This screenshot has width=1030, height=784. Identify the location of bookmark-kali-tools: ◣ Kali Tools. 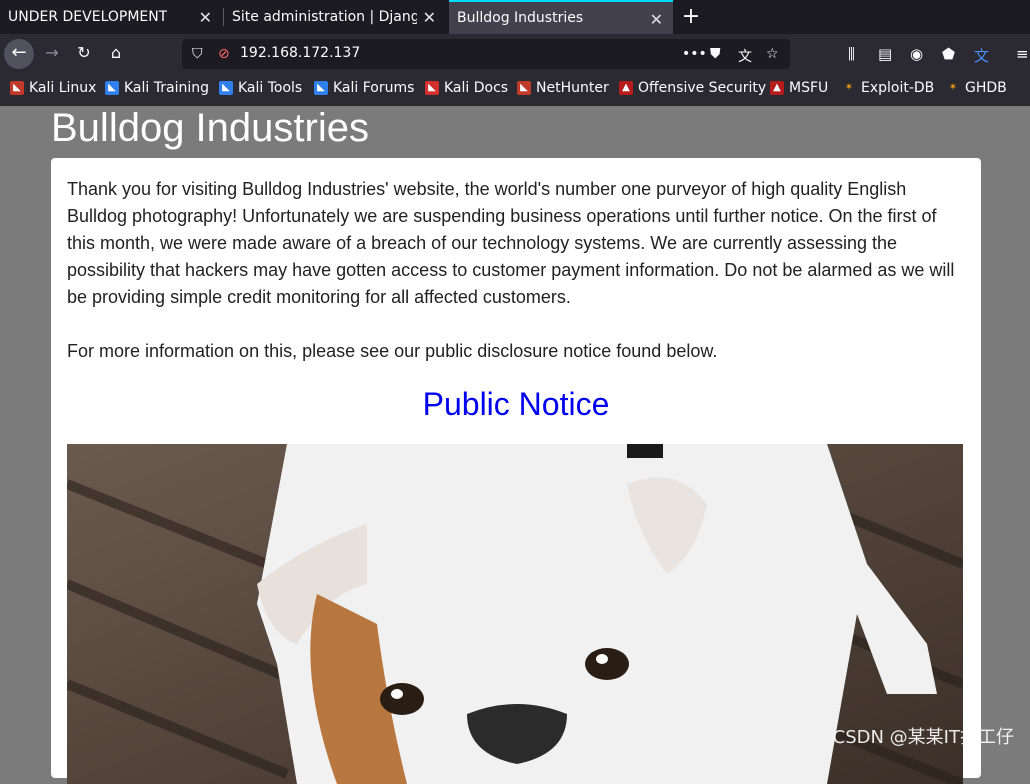
(260, 88).